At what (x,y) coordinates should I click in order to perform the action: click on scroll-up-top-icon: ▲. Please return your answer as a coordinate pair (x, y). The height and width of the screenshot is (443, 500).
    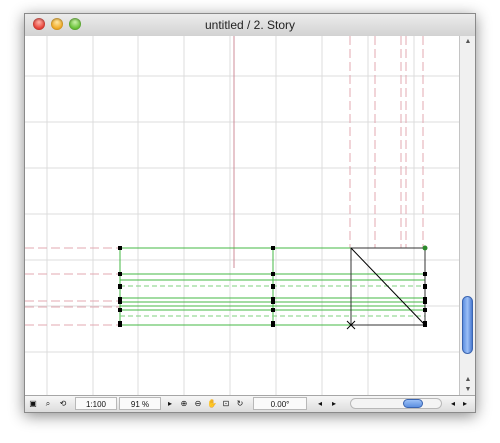
    Looking at the image, I should click on (468, 42).